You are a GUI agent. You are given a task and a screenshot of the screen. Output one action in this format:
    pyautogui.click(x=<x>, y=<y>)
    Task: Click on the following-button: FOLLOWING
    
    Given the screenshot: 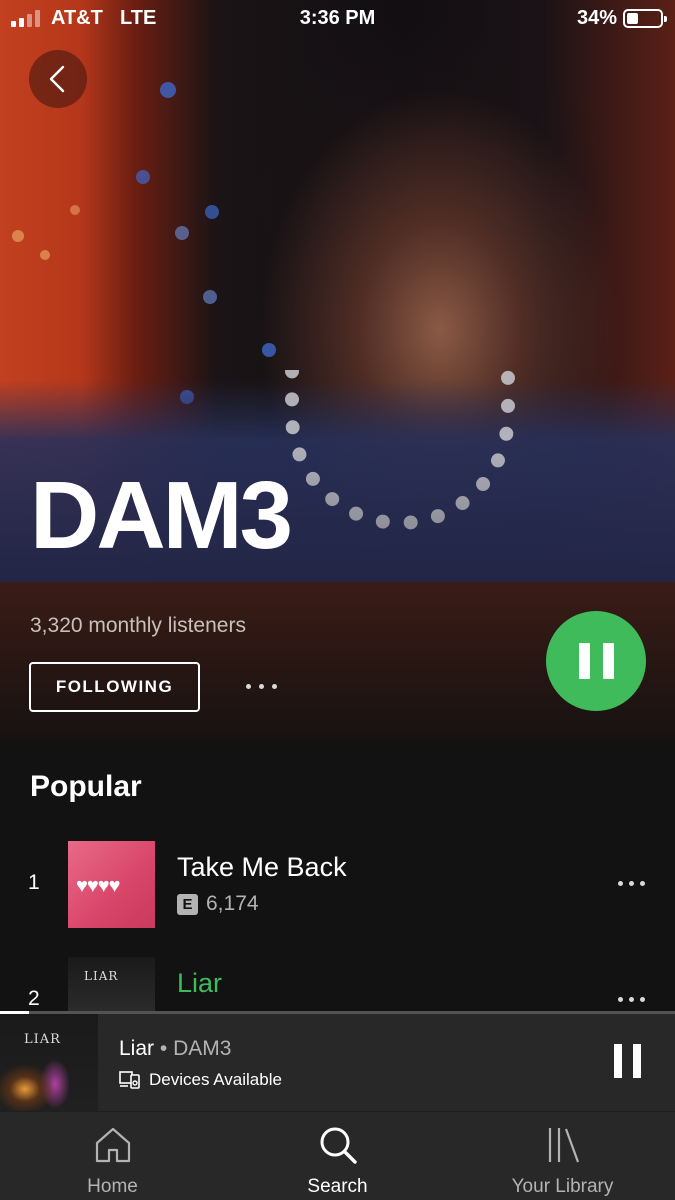 What is the action you would take?
    pyautogui.click(x=114, y=687)
    